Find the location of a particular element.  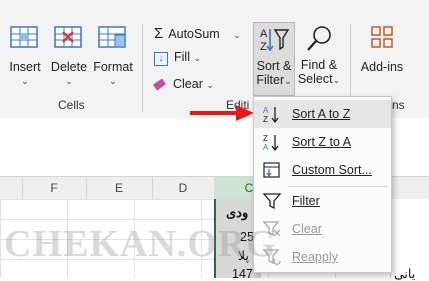

arrow-head is located at coordinates (245, 113).